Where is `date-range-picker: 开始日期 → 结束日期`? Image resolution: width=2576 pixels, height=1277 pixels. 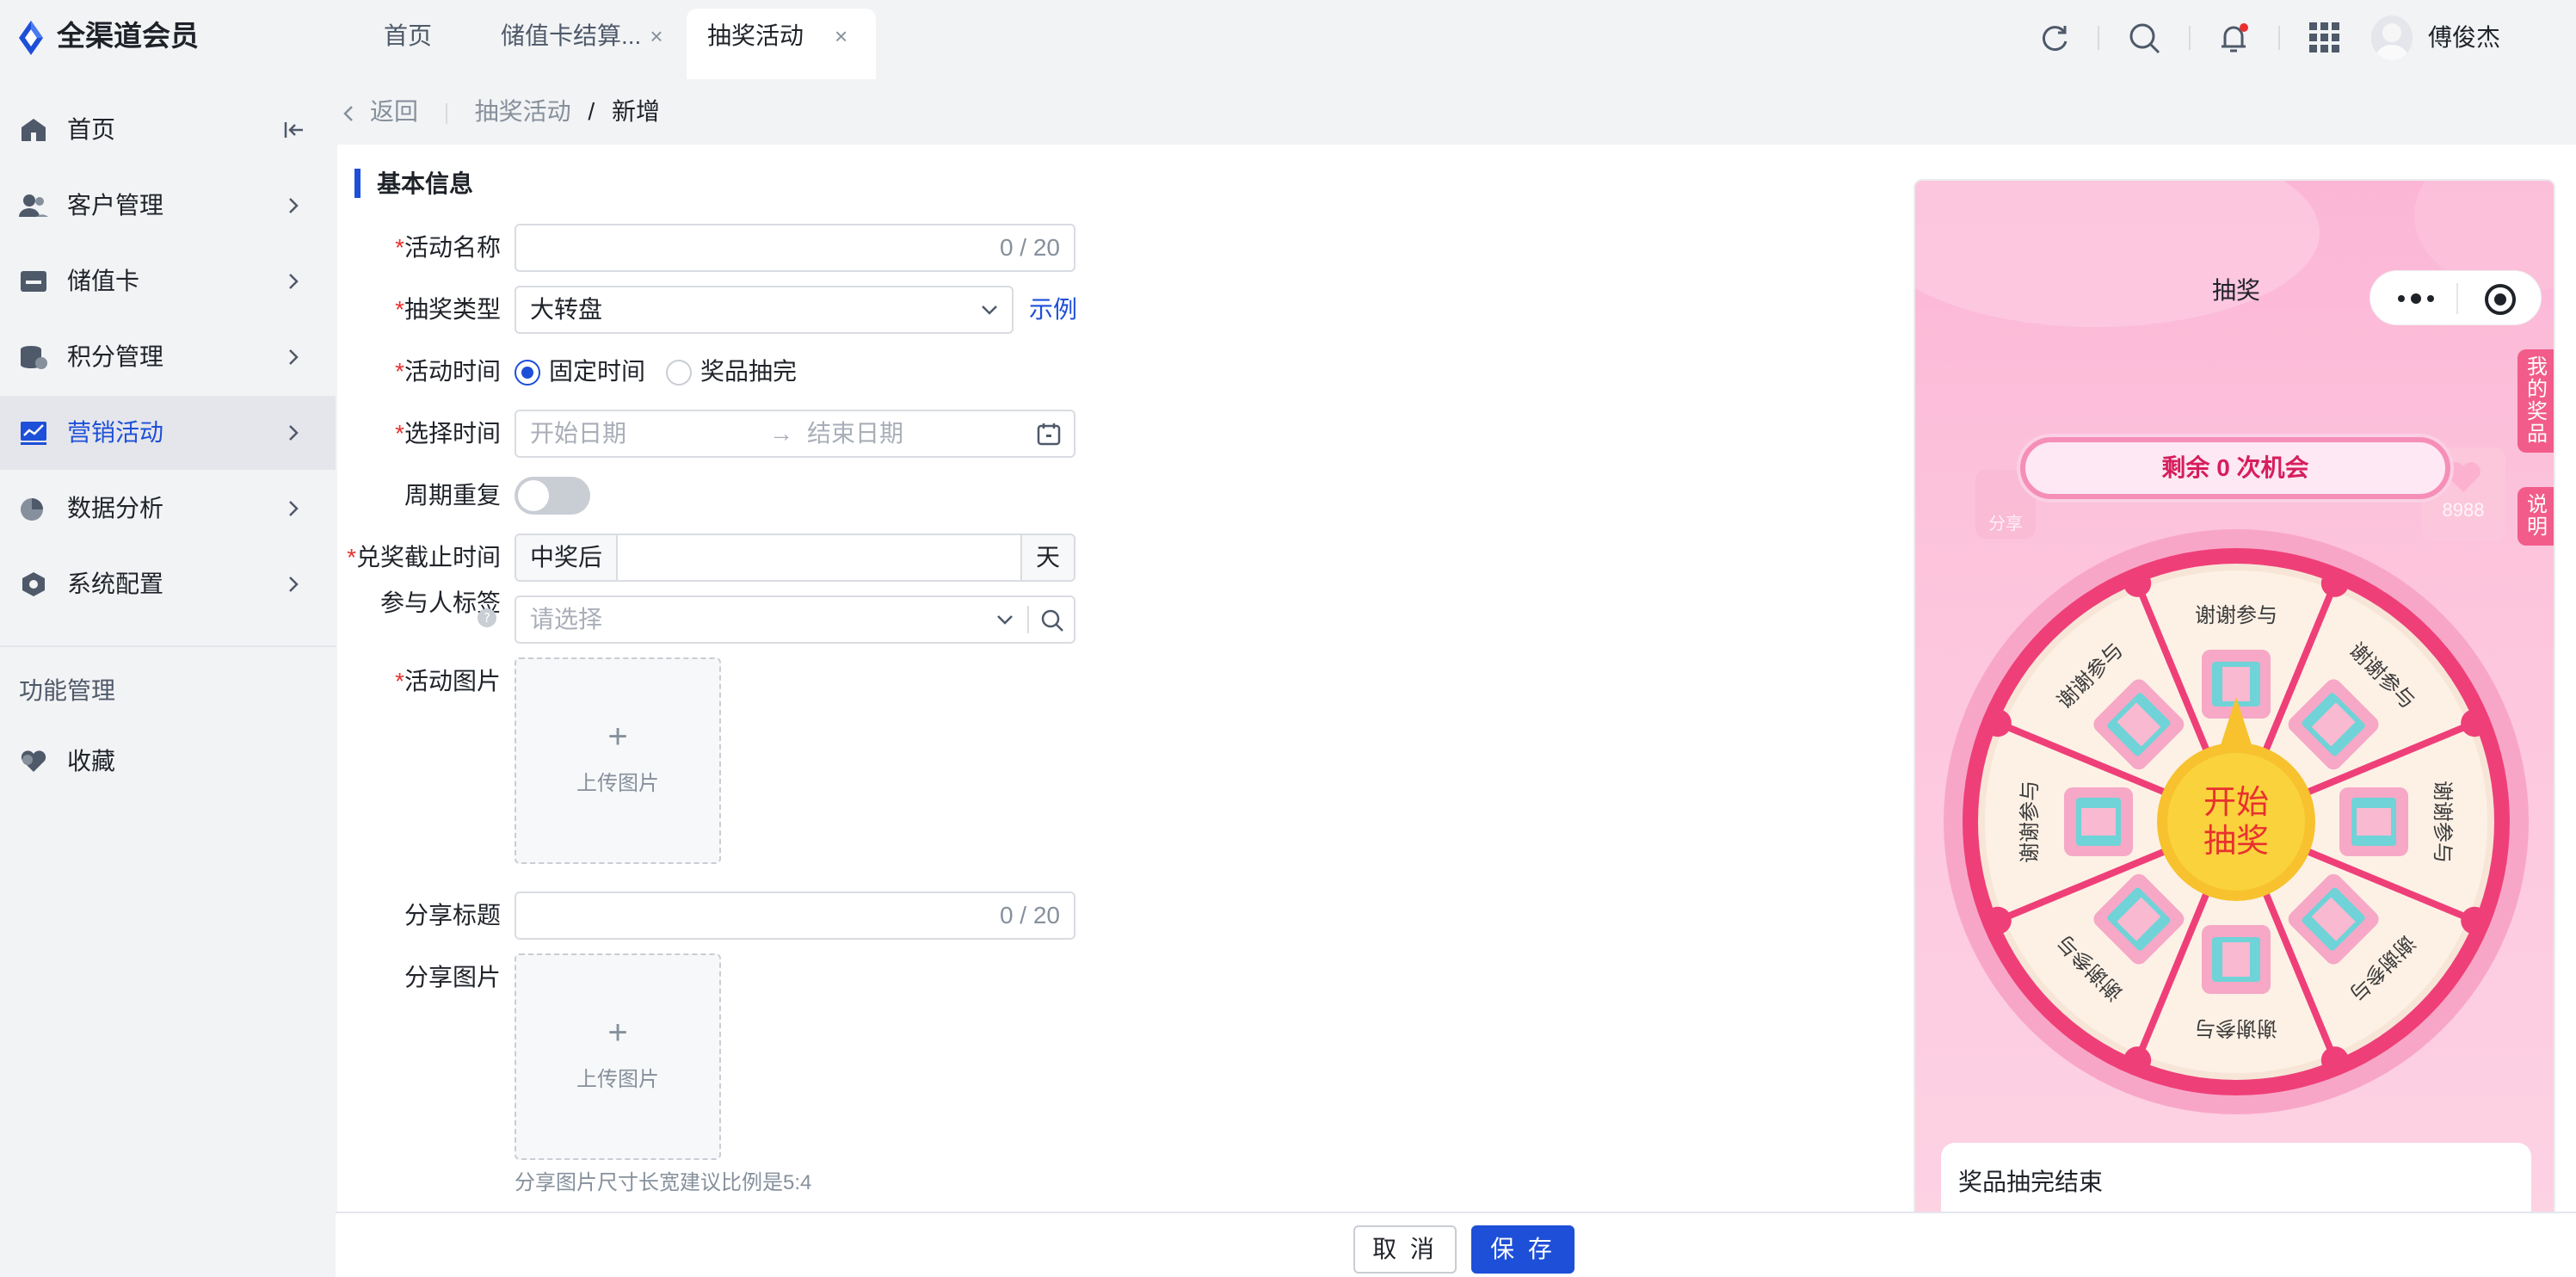
date-range-picker: 开始日期 → 结束日期 is located at coordinates (795, 434).